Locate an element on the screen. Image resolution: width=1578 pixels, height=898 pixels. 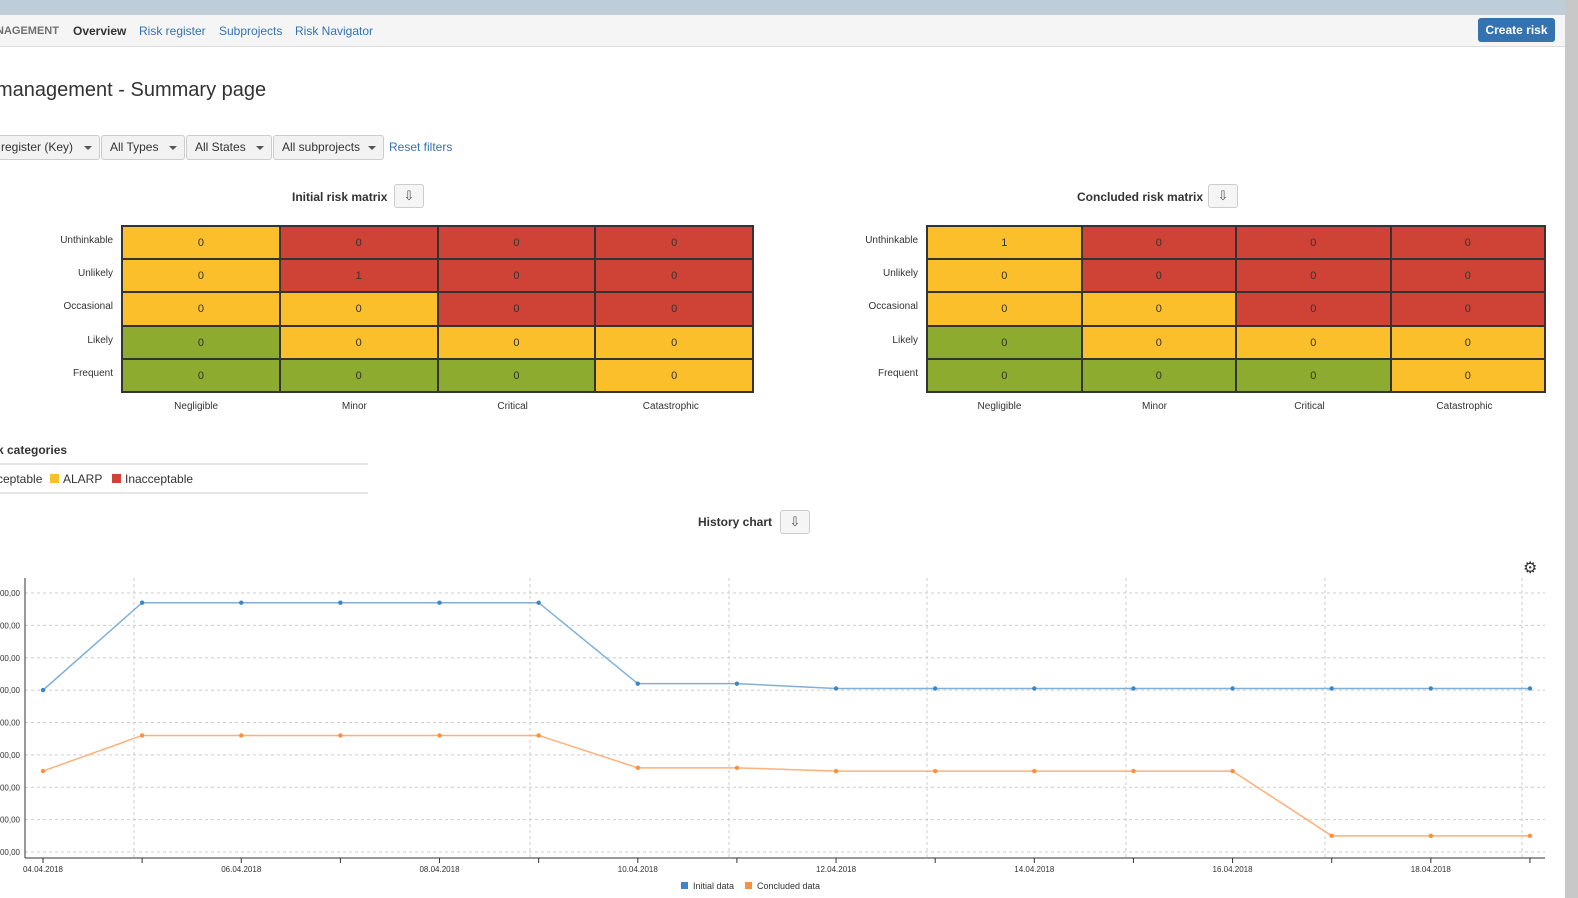
series-line-concluded is located at coordinates (786, 785).